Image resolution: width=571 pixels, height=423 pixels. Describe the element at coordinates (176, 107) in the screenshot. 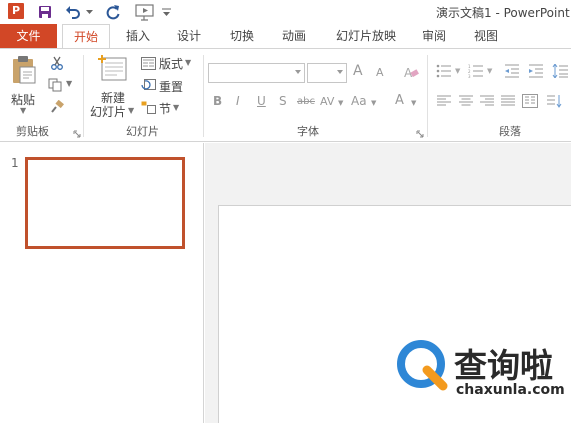

I see `section-dropdown-icon: ▼` at that location.